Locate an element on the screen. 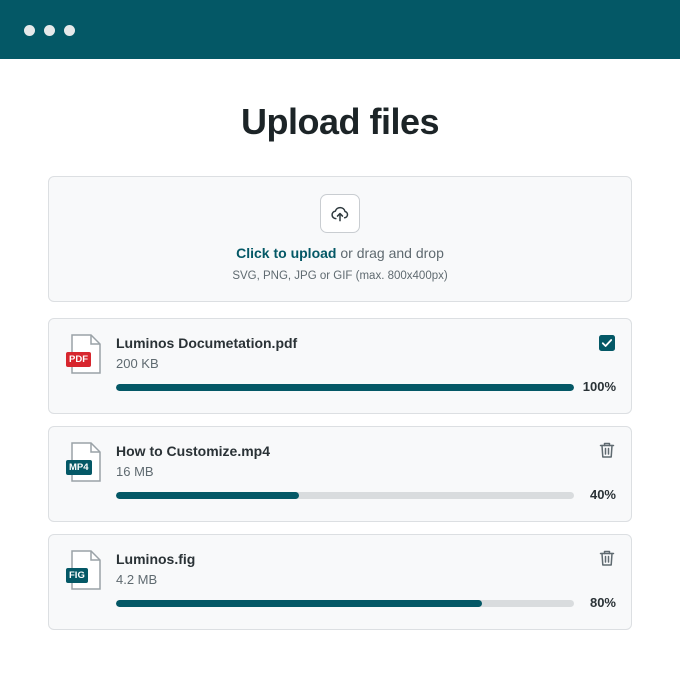  file-size: 4.2 MB is located at coordinates (137, 579).